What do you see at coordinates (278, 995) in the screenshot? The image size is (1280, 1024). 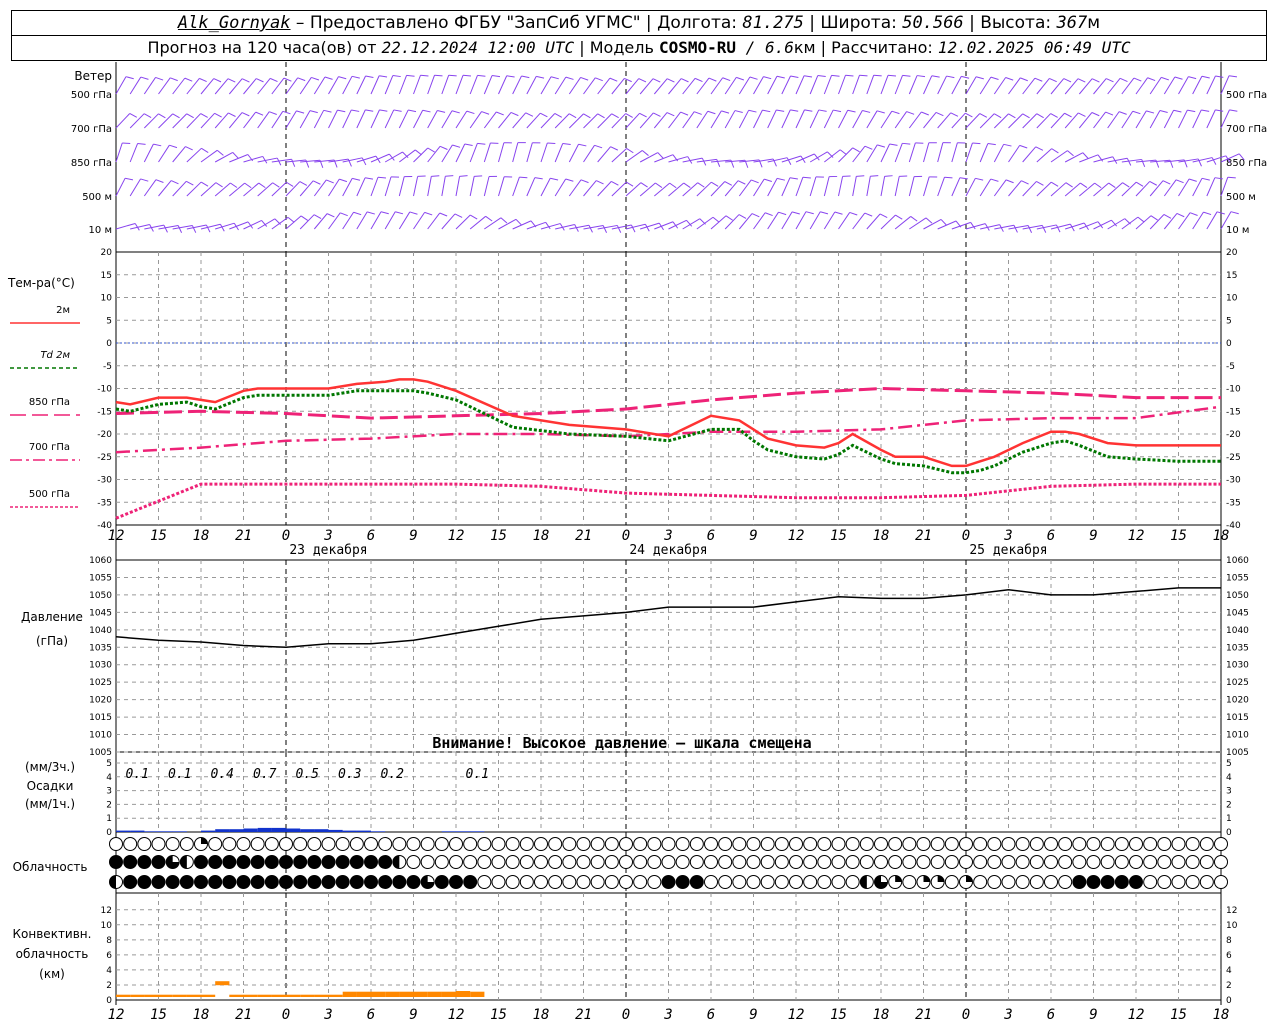 I see `conv-bar` at bounding box center [278, 995].